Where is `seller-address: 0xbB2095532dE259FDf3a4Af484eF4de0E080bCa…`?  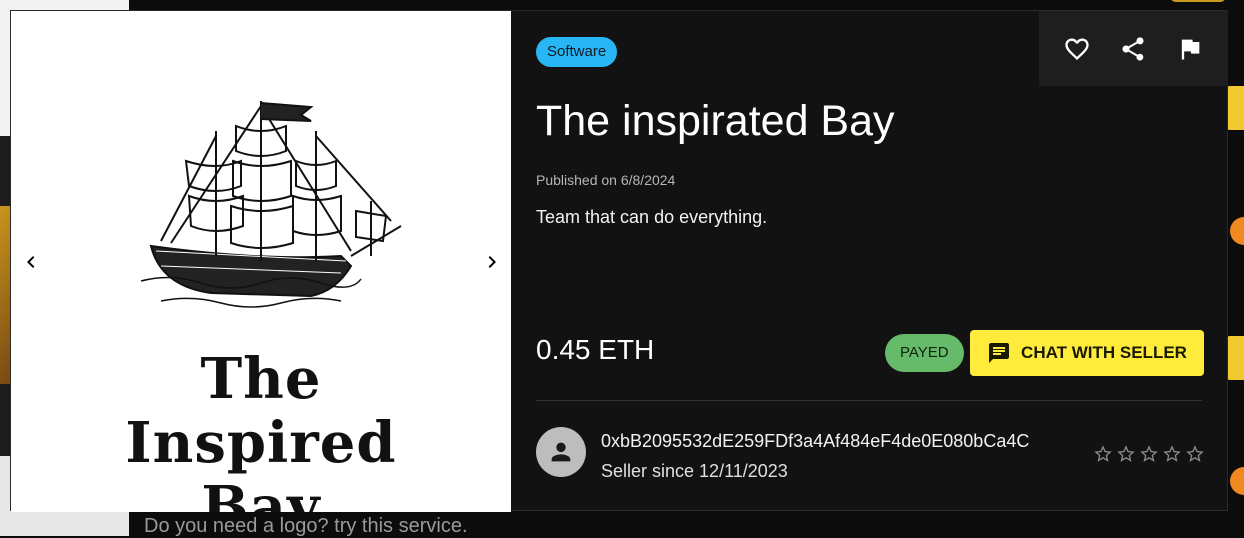 seller-address: 0xbB2095532dE259FDf3a4Af484eF4de0E080bCa… is located at coordinates (815, 441).